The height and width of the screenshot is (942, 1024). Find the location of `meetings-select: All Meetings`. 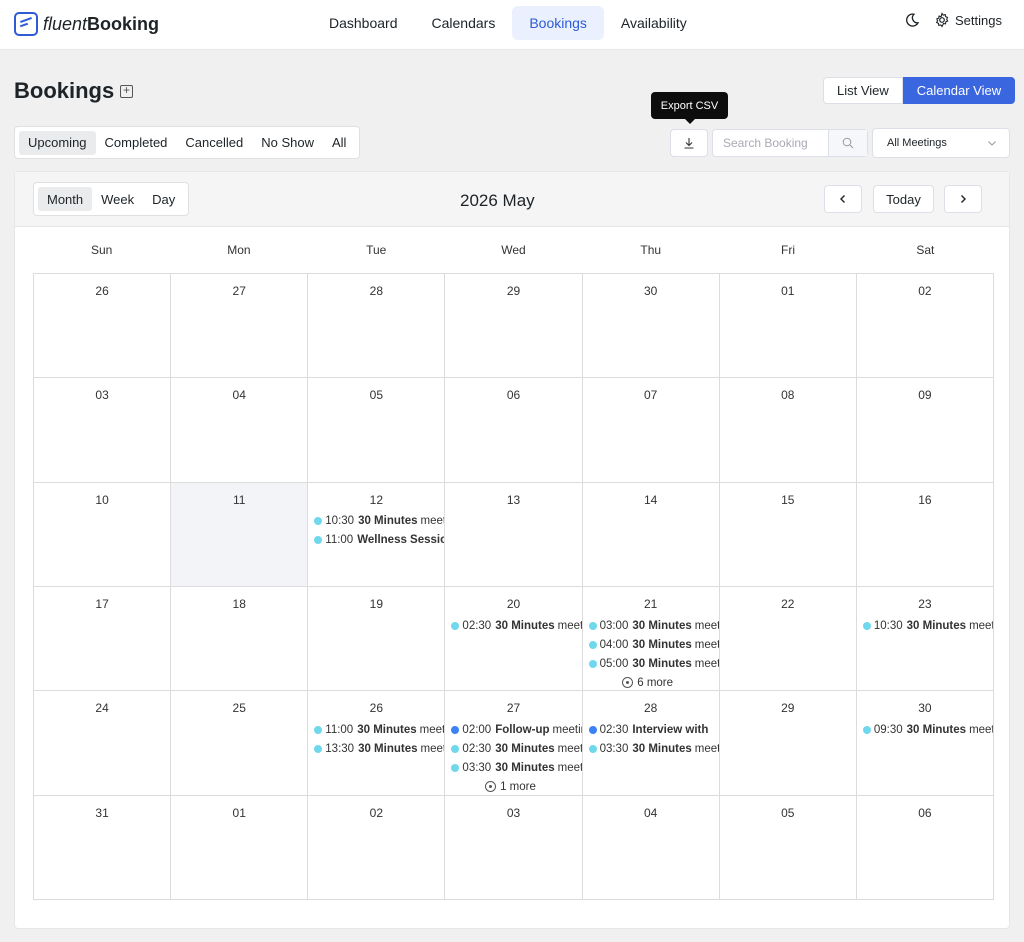

meetings-select: All Meetings is located at coordinates (941, 143).